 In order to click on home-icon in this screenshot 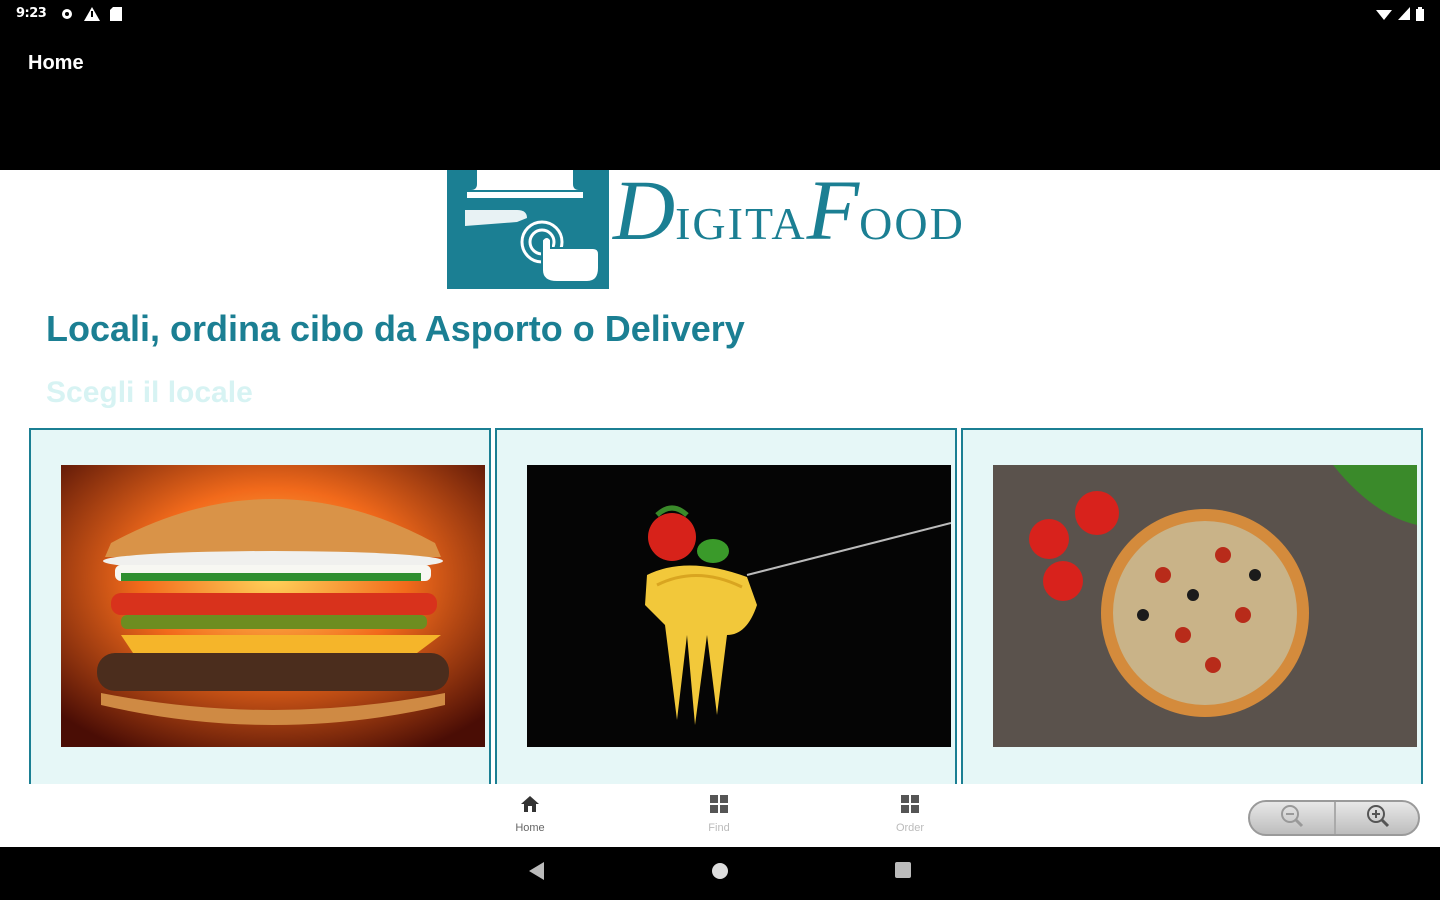, I will do `click(530, 807)`.